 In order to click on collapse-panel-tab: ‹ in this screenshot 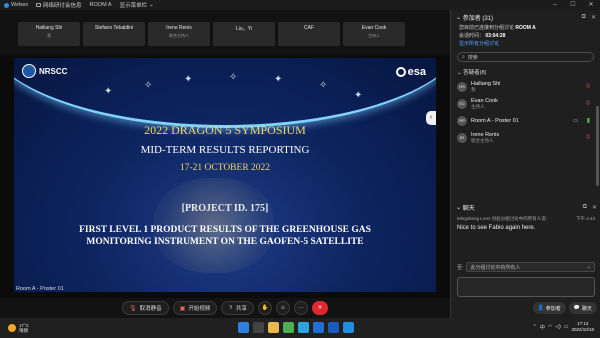, I will do `click(431, 118)`.